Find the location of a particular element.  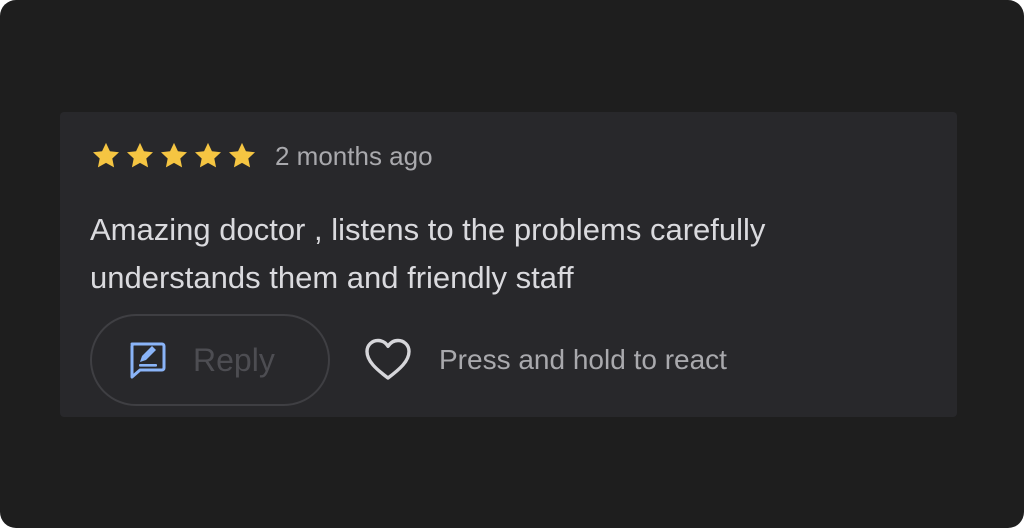

star-rating is located at coordinates (174, 156).